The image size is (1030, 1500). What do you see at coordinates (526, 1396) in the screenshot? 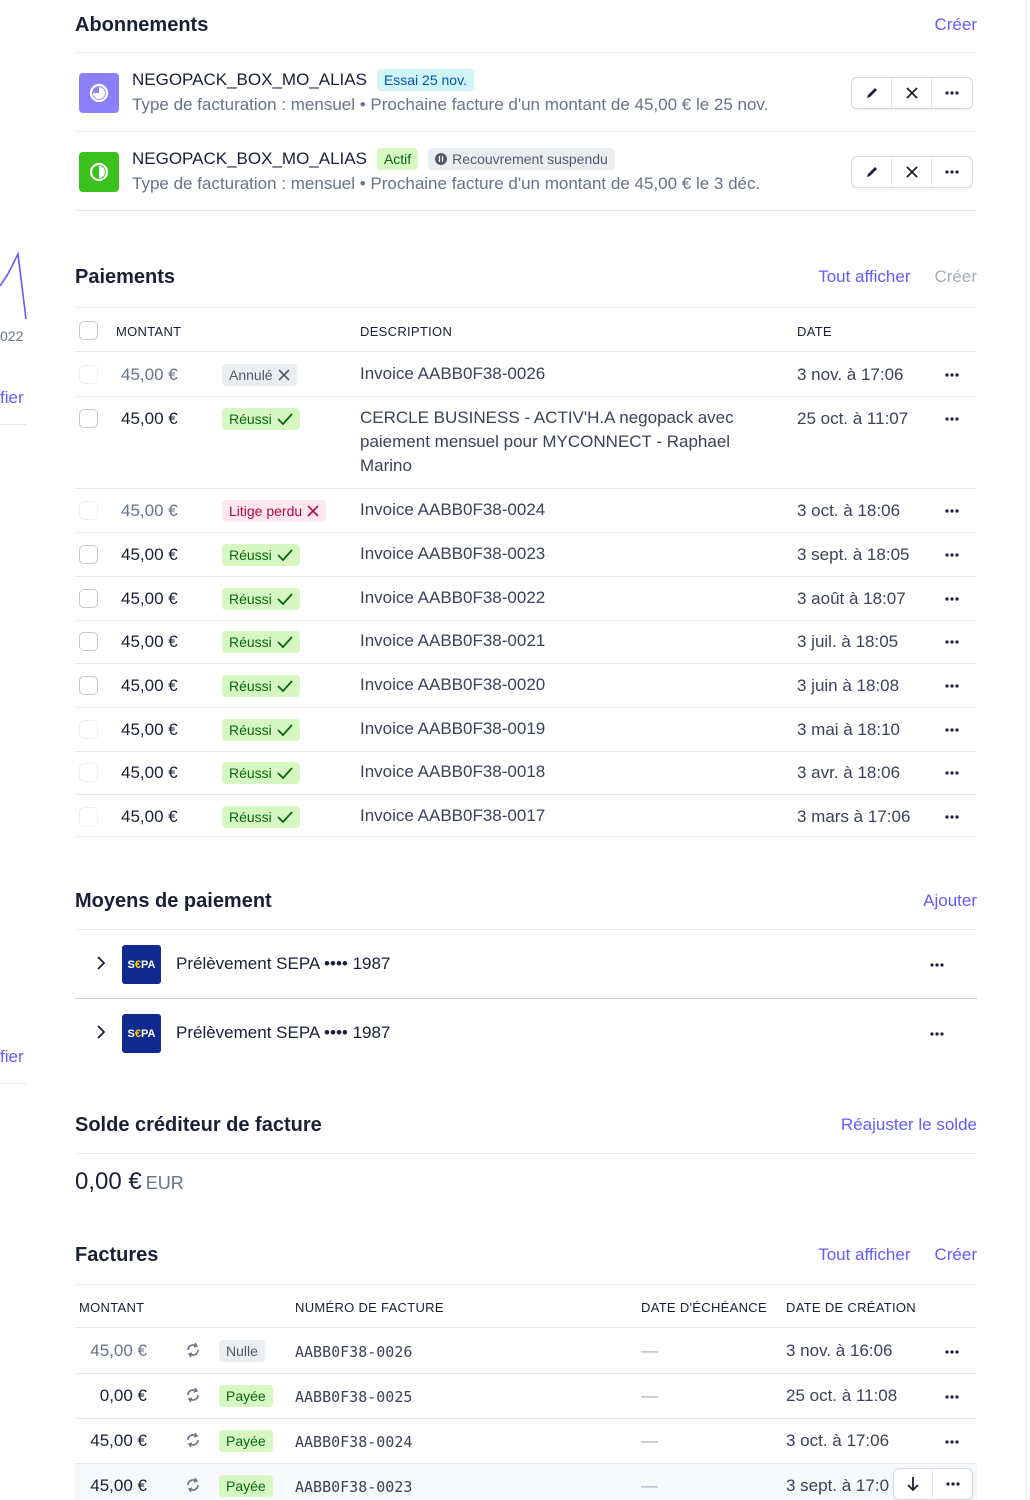
I see `invoice-row: 0,00 € Payée AABB0F38-0025 — 25 oct. à 11:08` at bounding box center [526, 1396].